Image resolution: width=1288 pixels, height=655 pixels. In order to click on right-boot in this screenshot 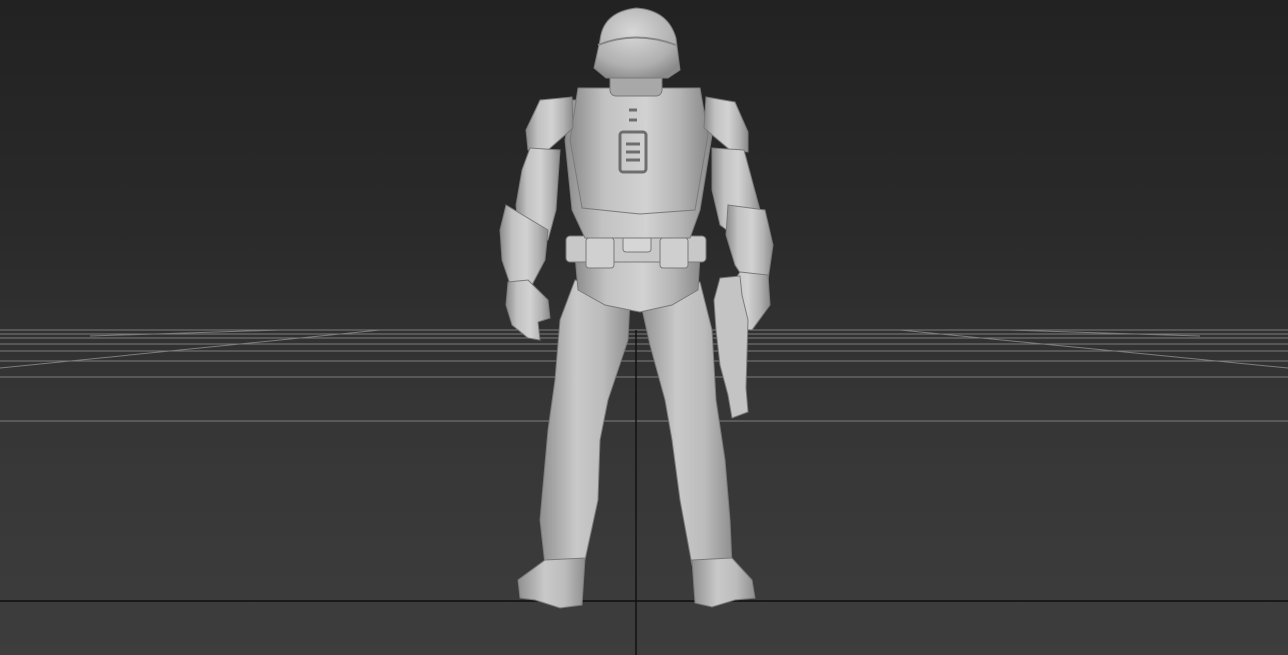, I will do `click(723, 582)`.